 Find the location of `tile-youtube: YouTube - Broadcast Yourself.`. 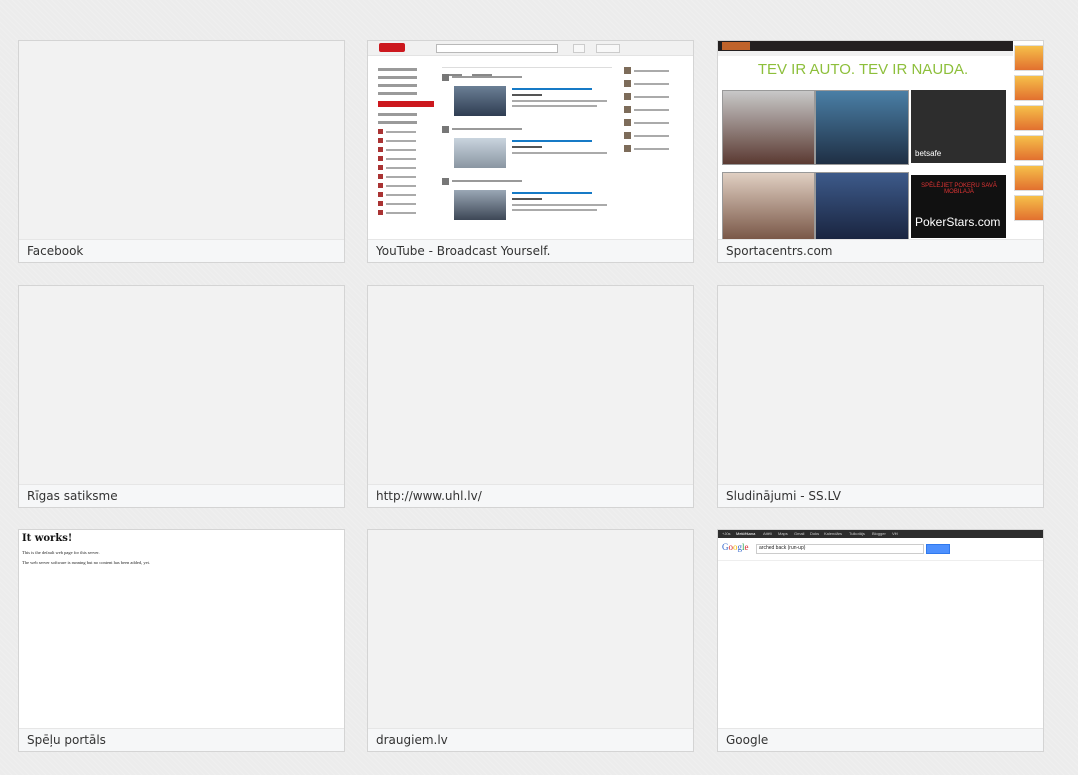

tile-youtube: YouTube - Broadcast Yourself. is located at coordinates (530, 151).